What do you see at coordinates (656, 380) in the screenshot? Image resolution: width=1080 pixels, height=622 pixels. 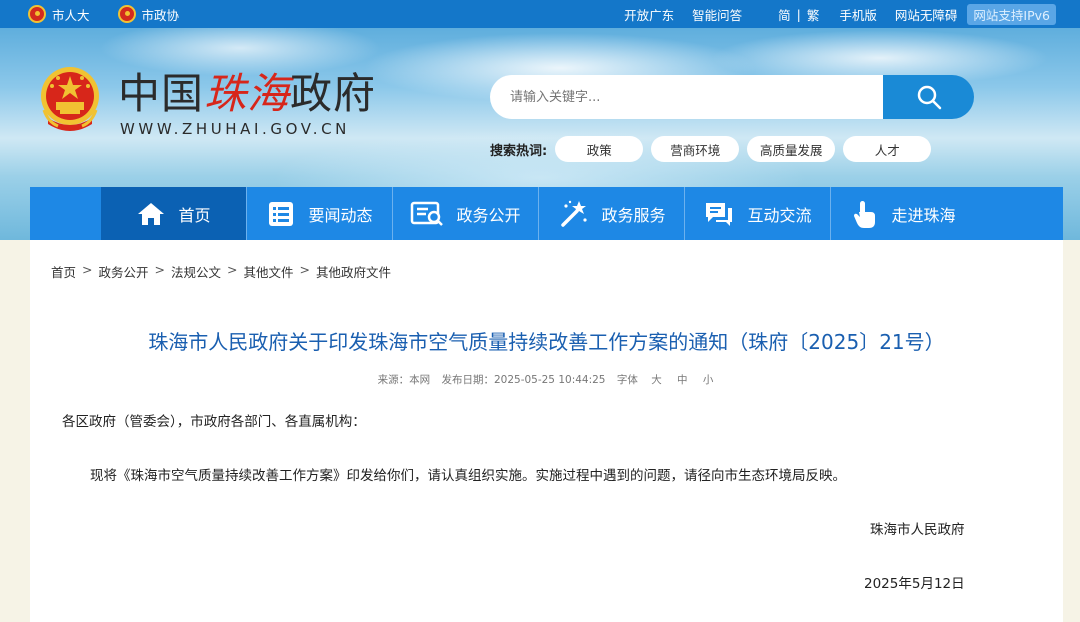 I see `font-size-large: 大` at bounding box center [656, 380].